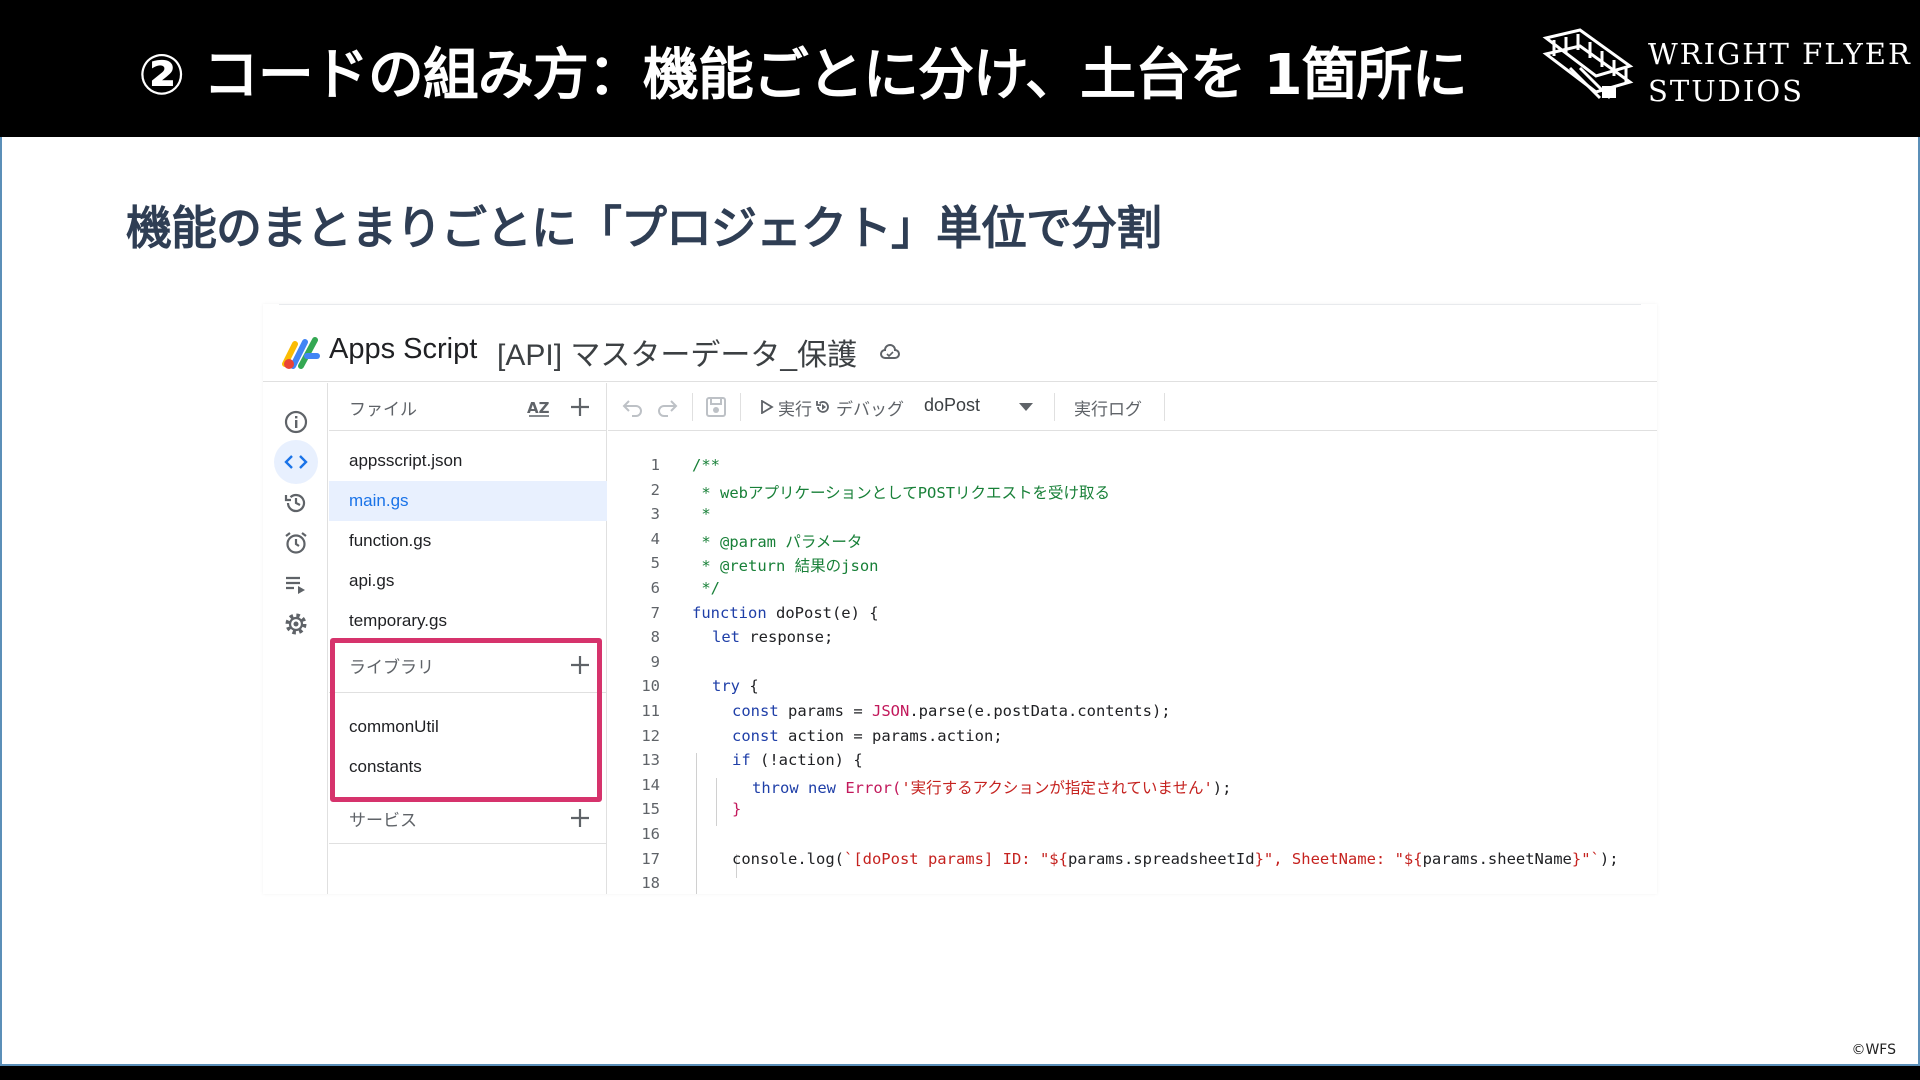 The height and width of the screenshot is (1080, 1920). What do you see at coordinates (403, 349) in the screenshot?
I see `app-name: Apps Script` at bounding box center [403, 349].